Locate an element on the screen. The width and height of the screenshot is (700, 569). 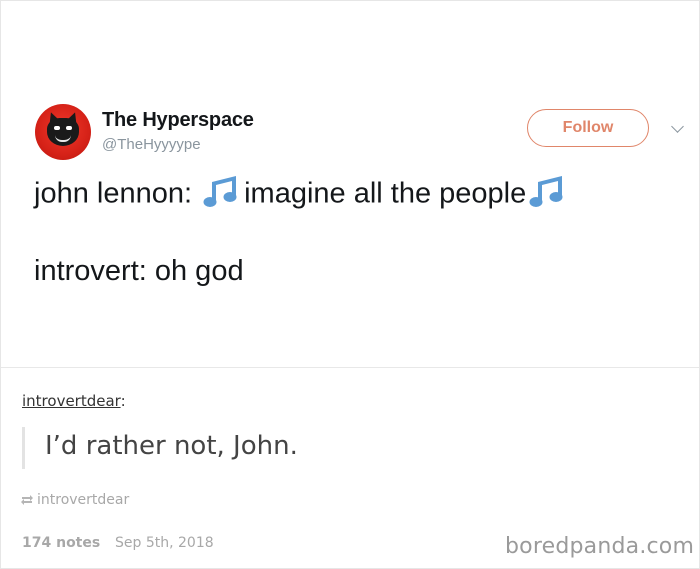
tweet-display-name: The Hyperspace is located at coordinates (178, 120).